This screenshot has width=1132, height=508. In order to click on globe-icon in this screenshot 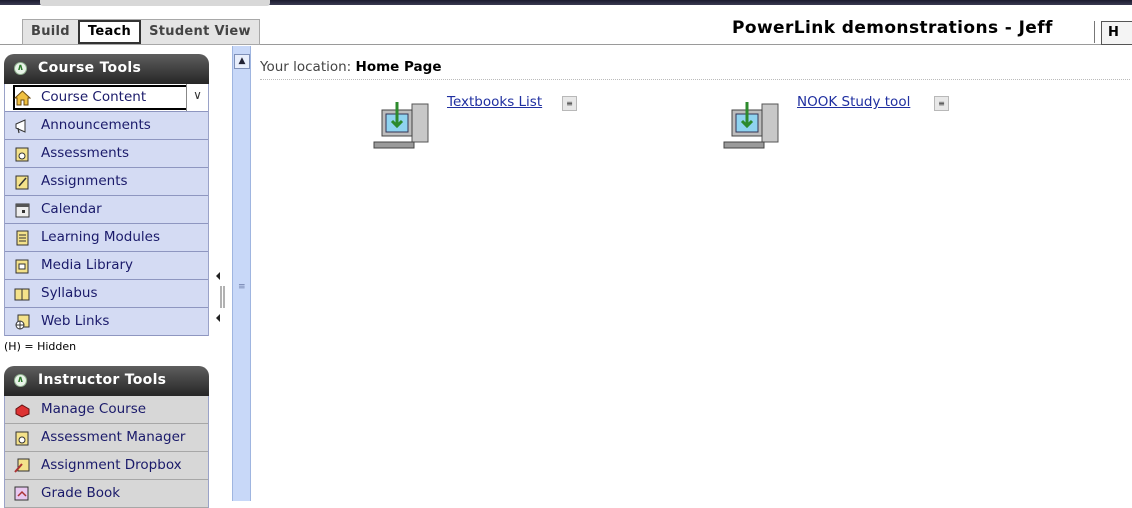, I will do `click(22, 322)`.